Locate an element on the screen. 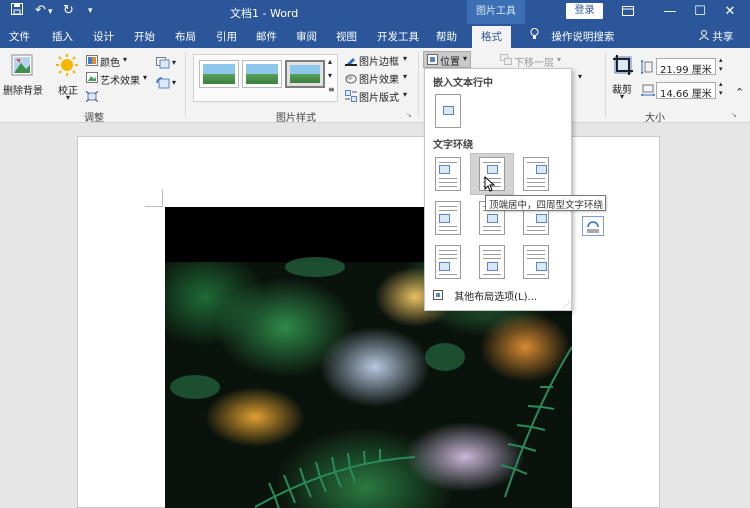 The image size is (750, 508). lightbulb-icon is located at coordinates (536, 35).